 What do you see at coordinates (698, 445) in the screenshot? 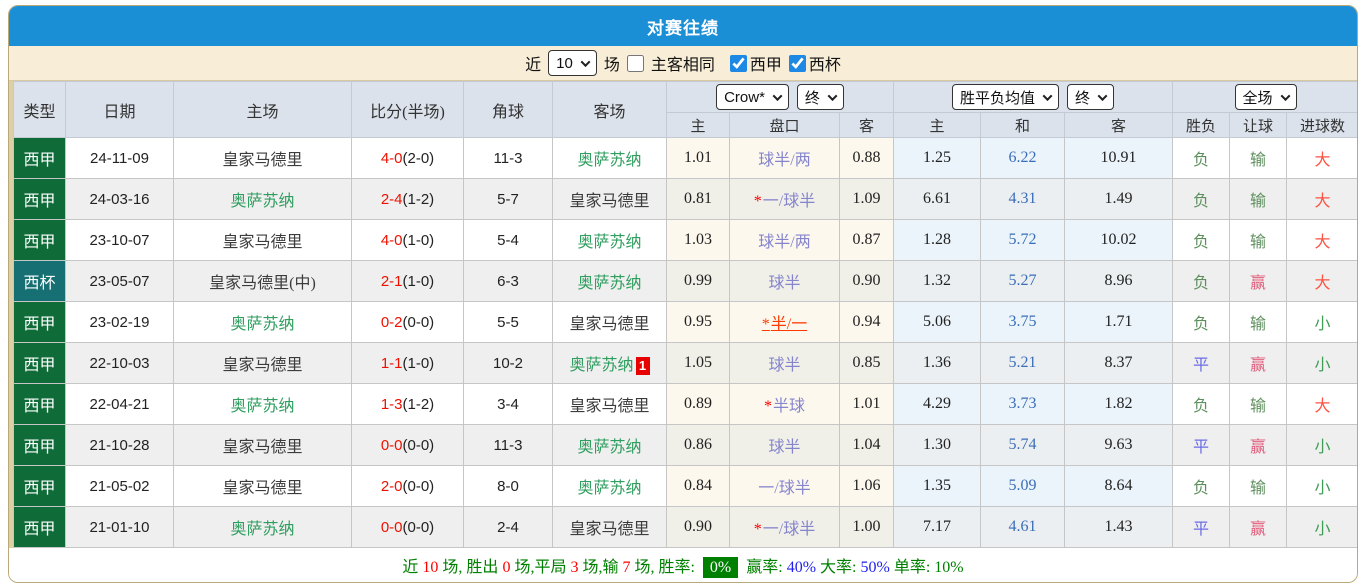
I see `crow-home-odds-cell: 0.86` at bounding box center [698, 445].